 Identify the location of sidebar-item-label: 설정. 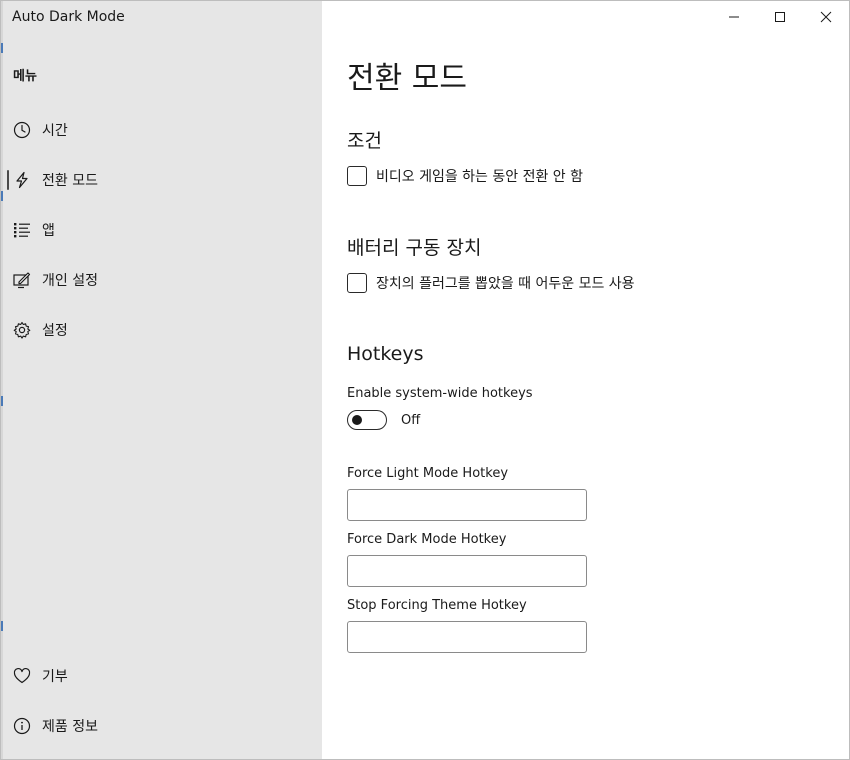
(55, 331).